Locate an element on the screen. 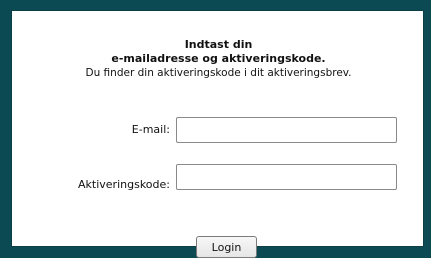 This screenshot has height=258, width=431. email-field is located at coordinates (286, 130).